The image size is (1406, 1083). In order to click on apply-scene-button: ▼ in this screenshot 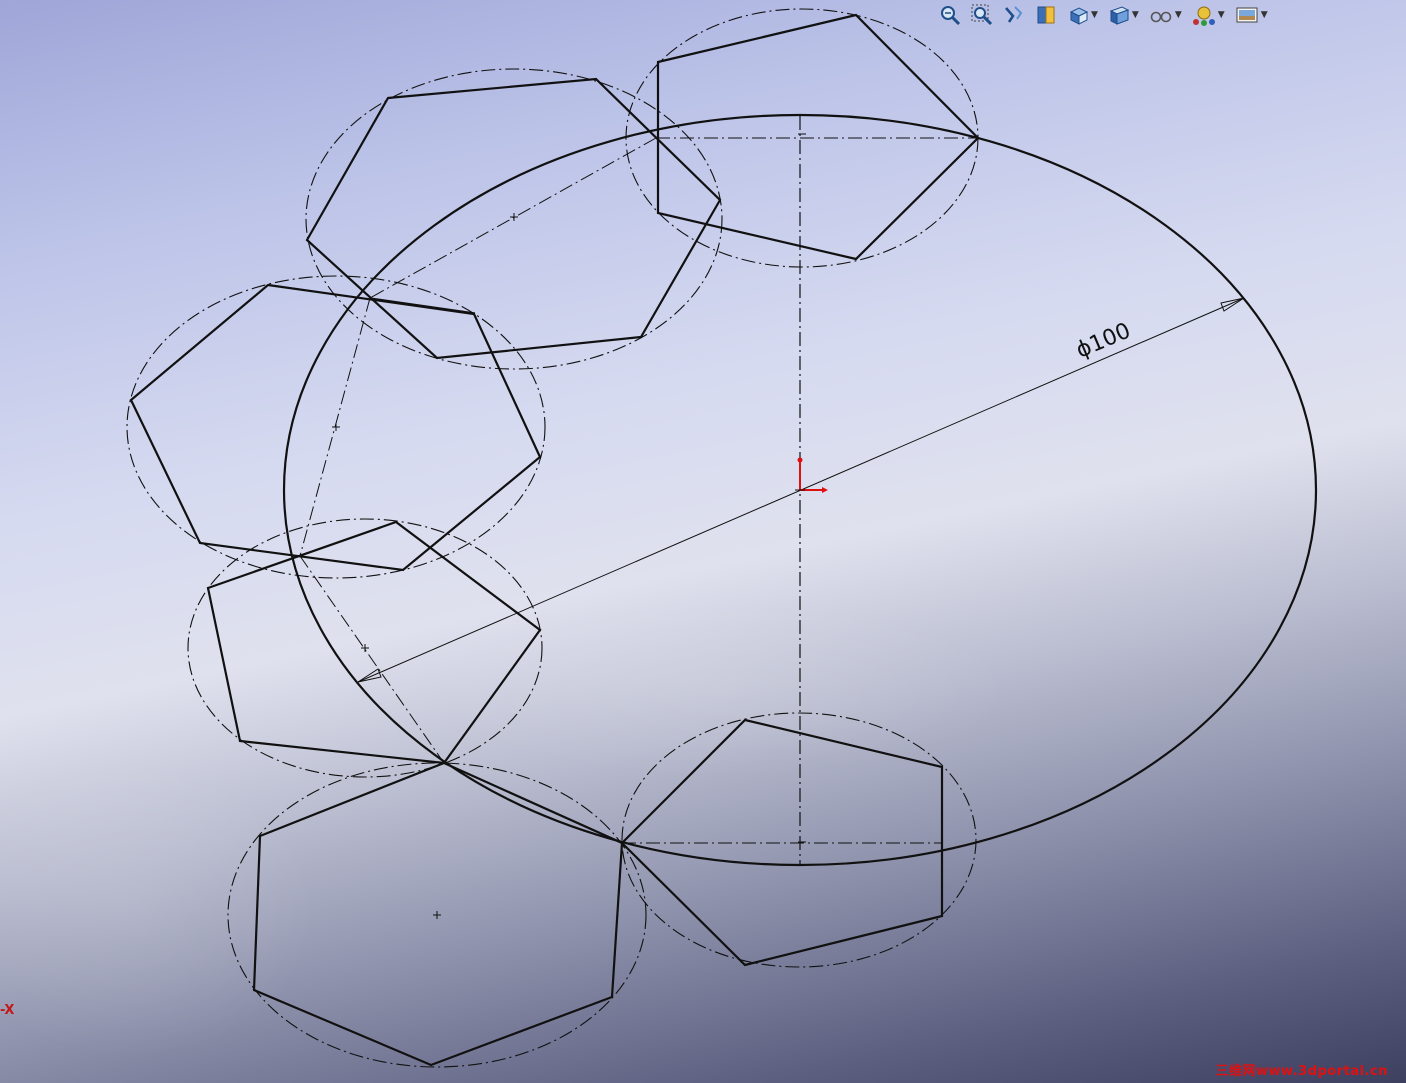, I will do `click(1251, 15)`.